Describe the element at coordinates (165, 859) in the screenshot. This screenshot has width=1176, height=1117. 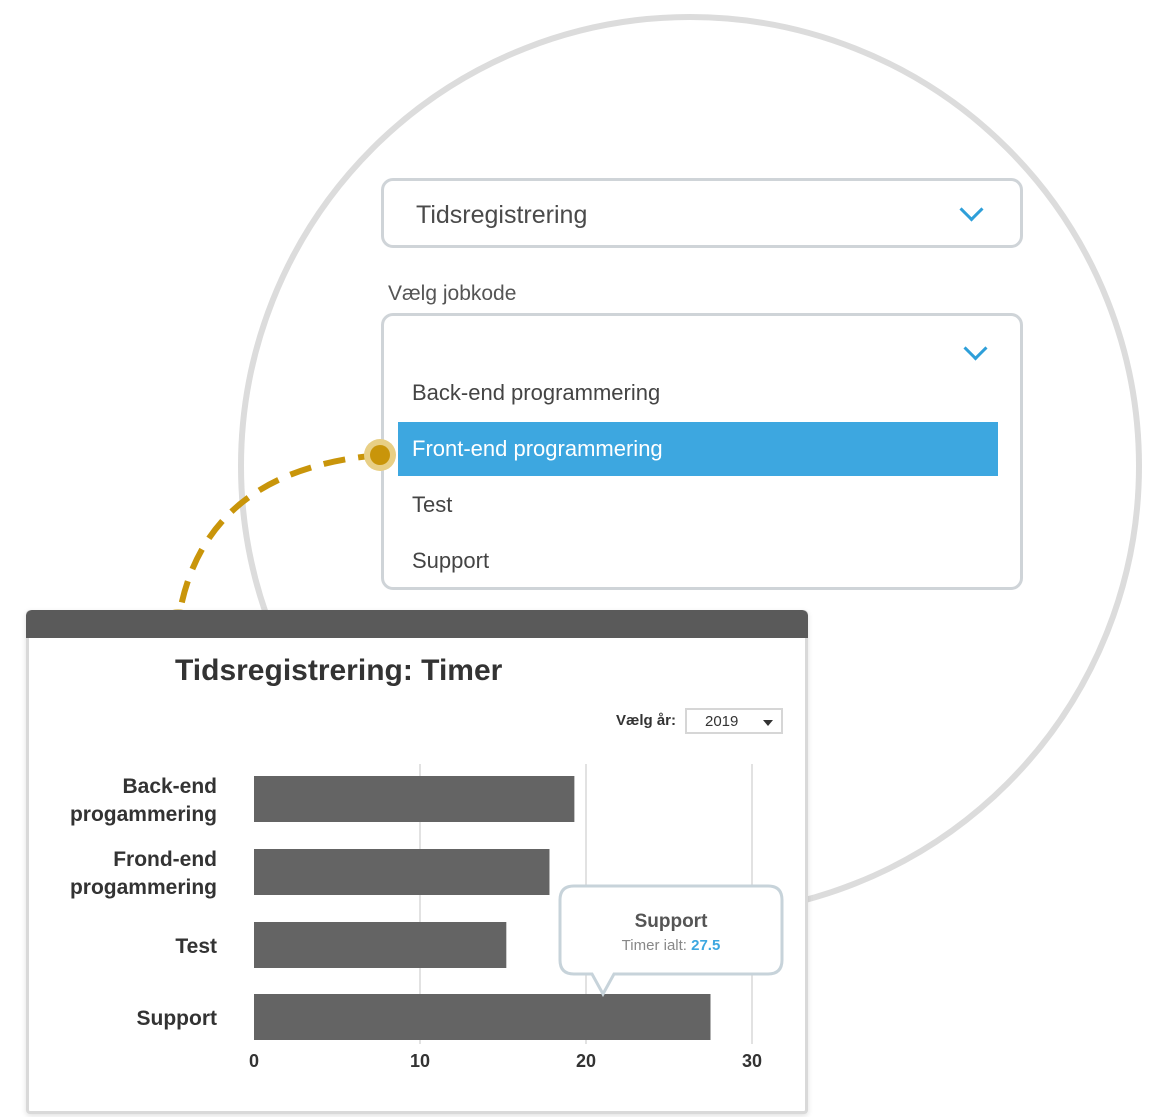
I see `category-label: Frond-end` at that location.